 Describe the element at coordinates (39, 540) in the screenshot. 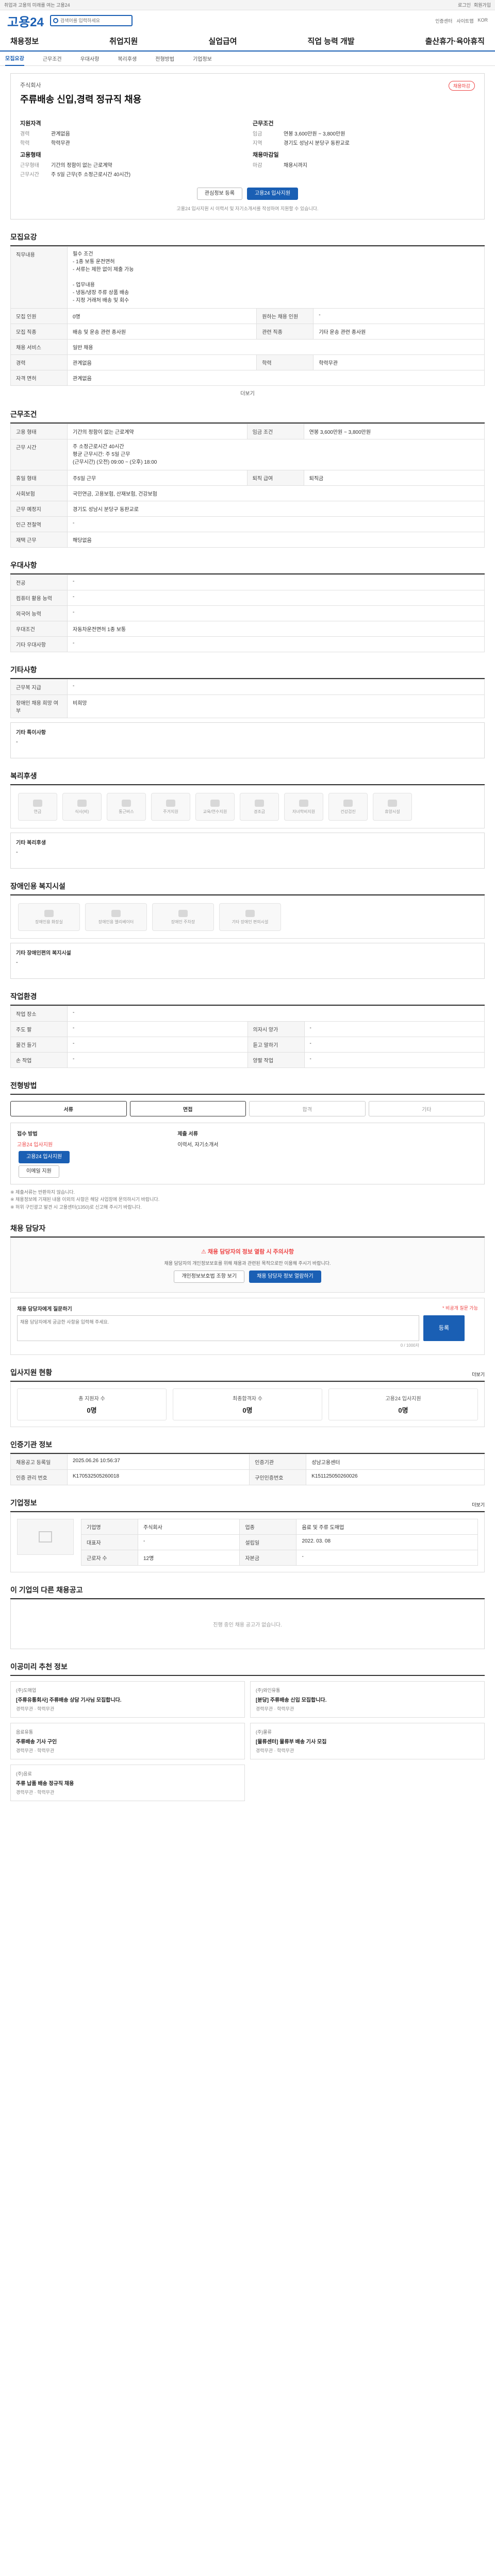

I see `cell-key: 재택 근무` at that location.